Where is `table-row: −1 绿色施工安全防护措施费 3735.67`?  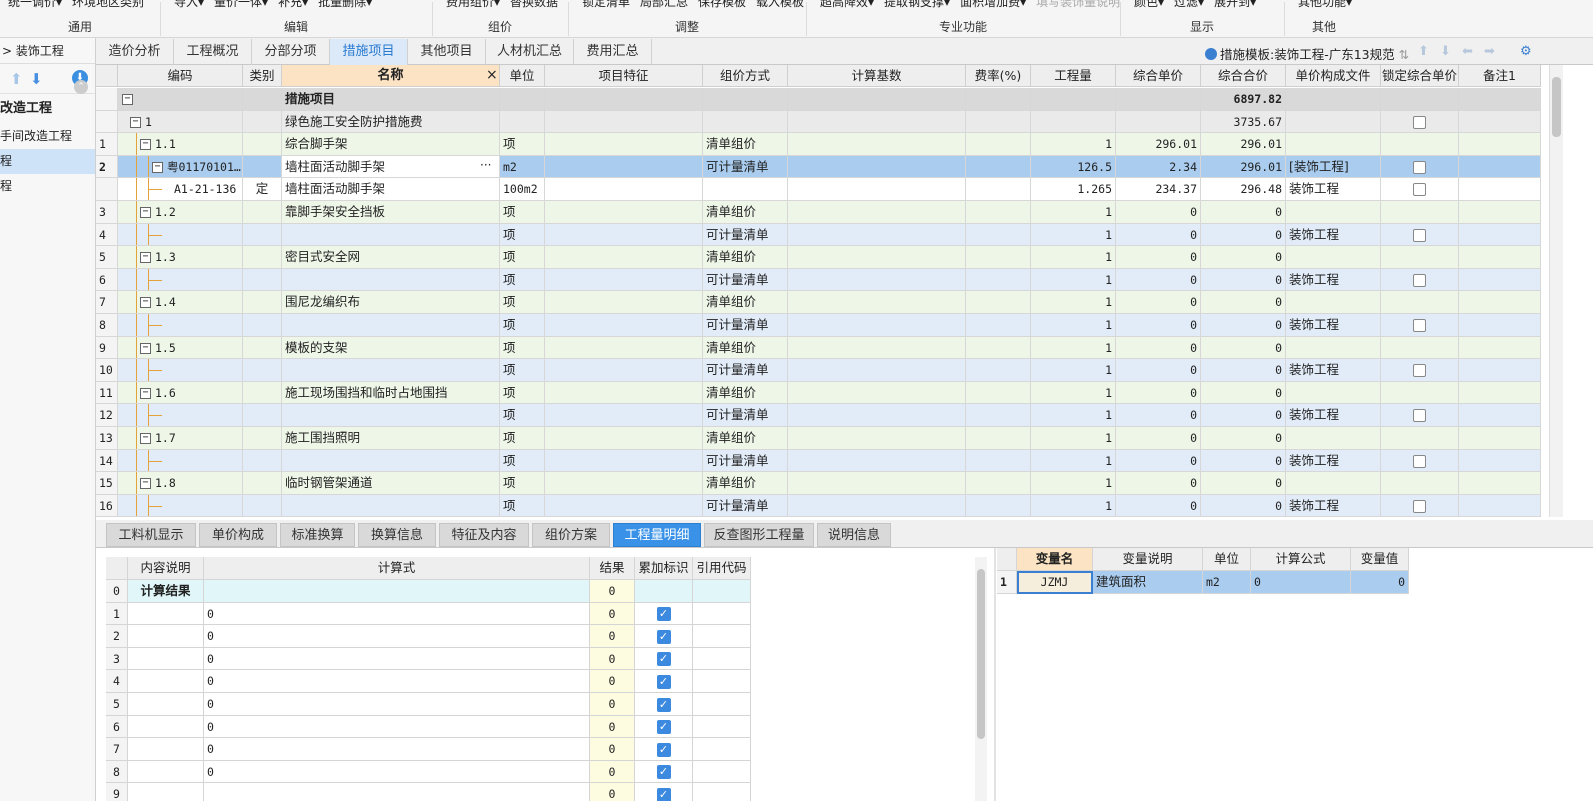
table-row: −1 绿色施工安全防护措施费 3735.67 is located at coordinates (818, 122).